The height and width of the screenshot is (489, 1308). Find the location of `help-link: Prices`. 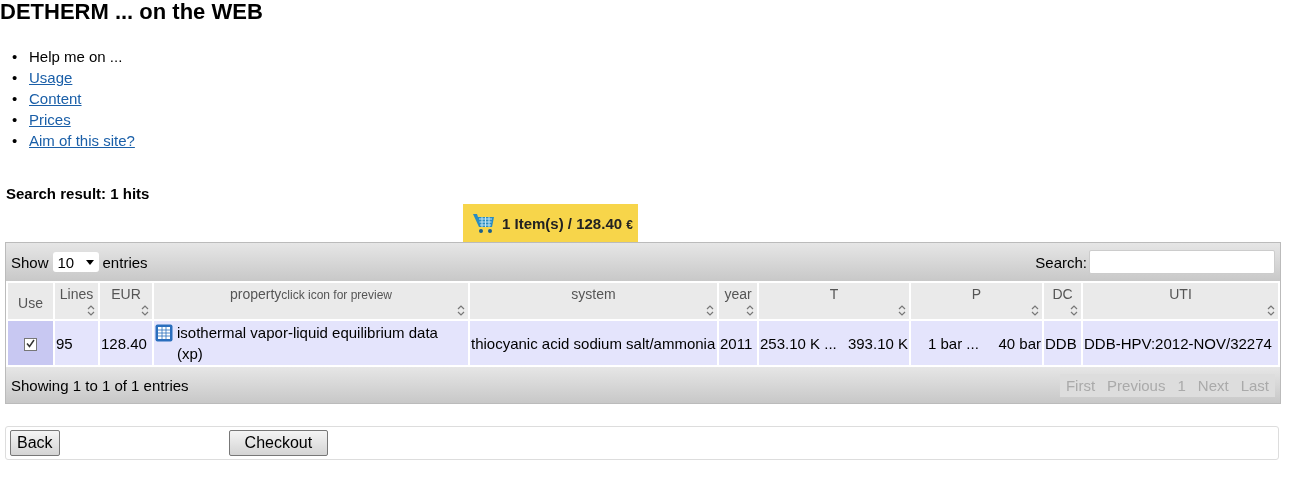

help-link: Prices is located at coordinates (50, 119).